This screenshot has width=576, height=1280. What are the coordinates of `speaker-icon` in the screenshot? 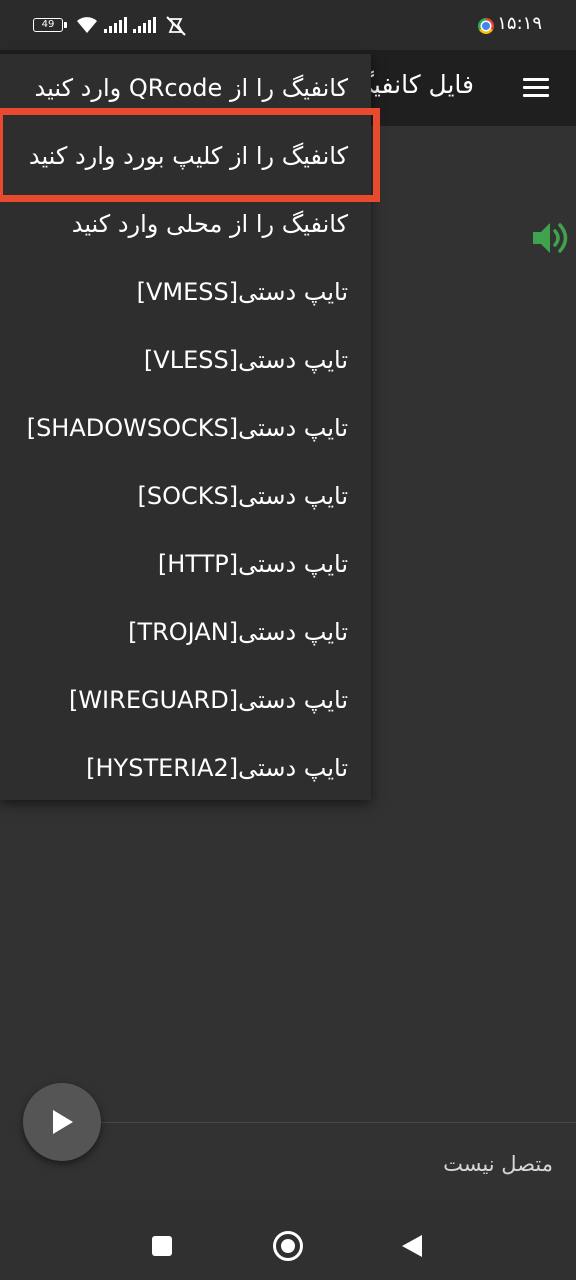 It's located at (550, 238).